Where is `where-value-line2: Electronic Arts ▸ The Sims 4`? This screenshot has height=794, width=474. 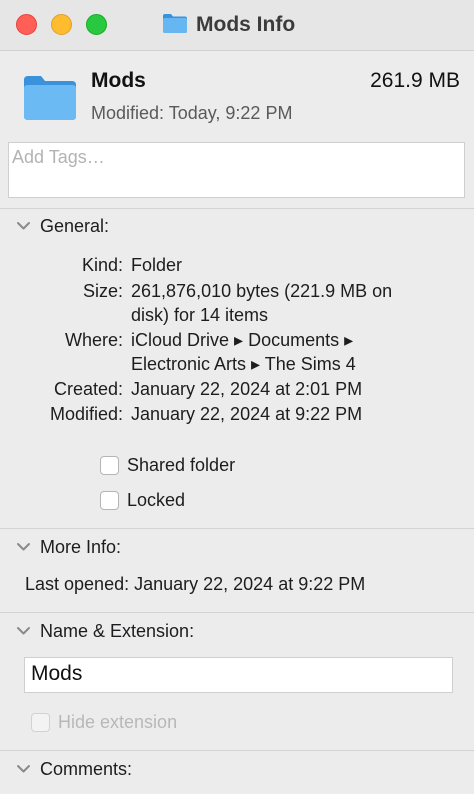 where-value-line2: Electronic Arts ▸ The Sims 4 is located at coordinates (243, 364).